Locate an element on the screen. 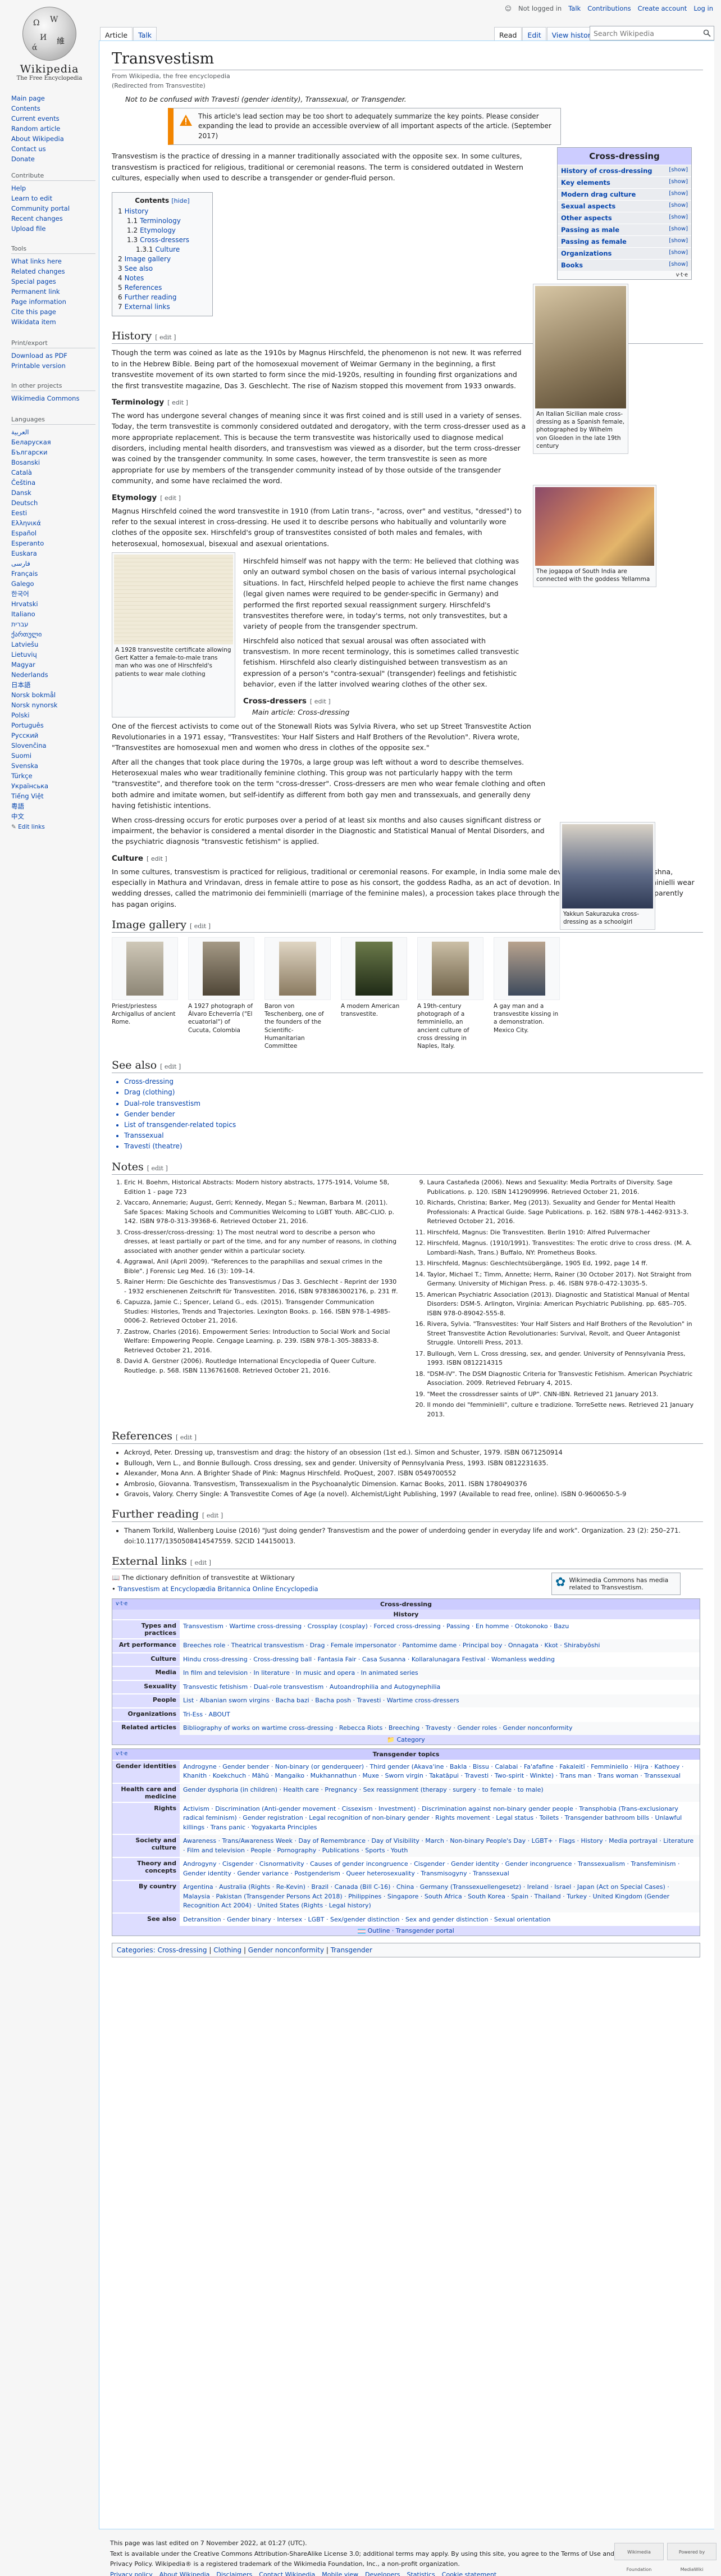  row-label: Sexual aspects is located at coordinates (588, 206).